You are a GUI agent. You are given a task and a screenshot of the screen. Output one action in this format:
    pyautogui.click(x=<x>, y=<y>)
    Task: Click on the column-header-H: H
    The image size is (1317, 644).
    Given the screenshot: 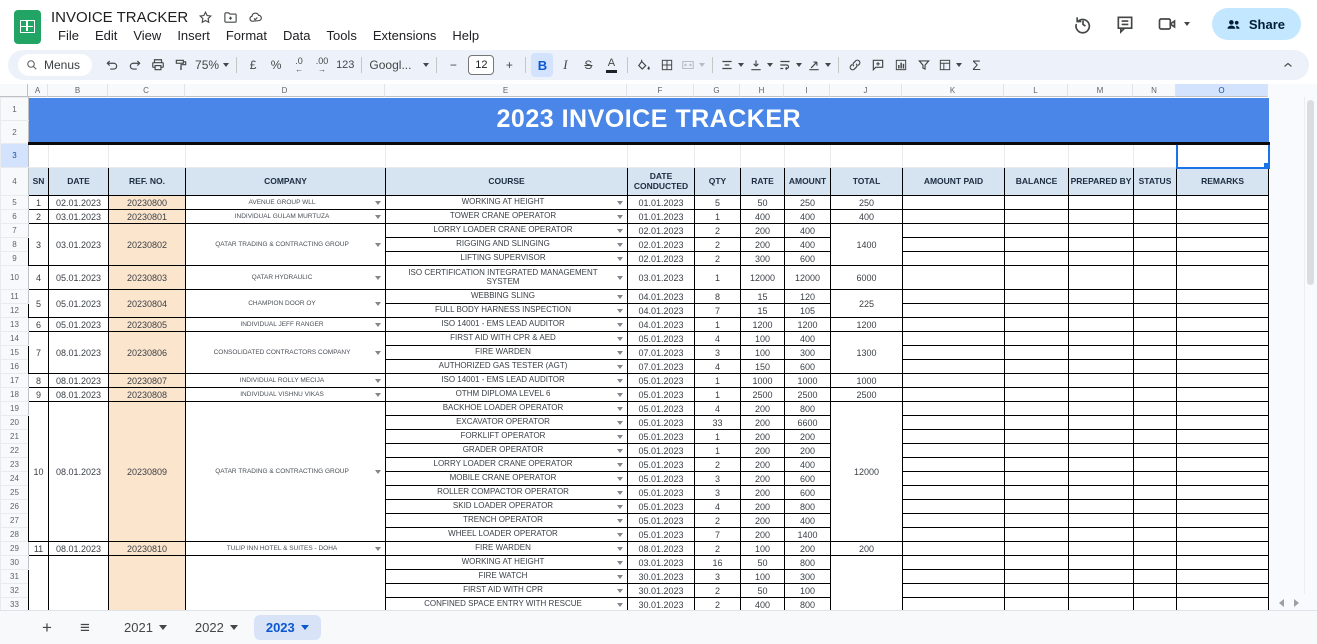 What is the action you would take?
    pyautogui.click(x=762, y=90)
    